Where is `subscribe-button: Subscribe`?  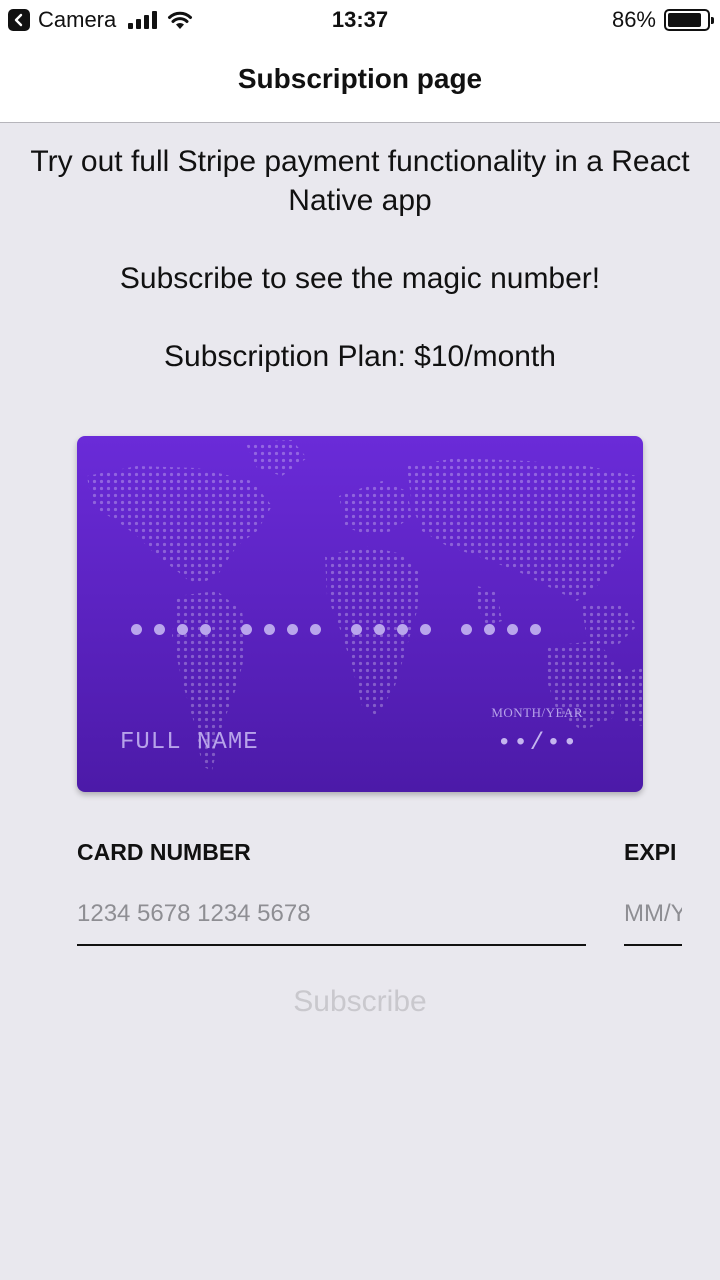 subscribe-button: Subscribe is located at coordinates (360, 1002).